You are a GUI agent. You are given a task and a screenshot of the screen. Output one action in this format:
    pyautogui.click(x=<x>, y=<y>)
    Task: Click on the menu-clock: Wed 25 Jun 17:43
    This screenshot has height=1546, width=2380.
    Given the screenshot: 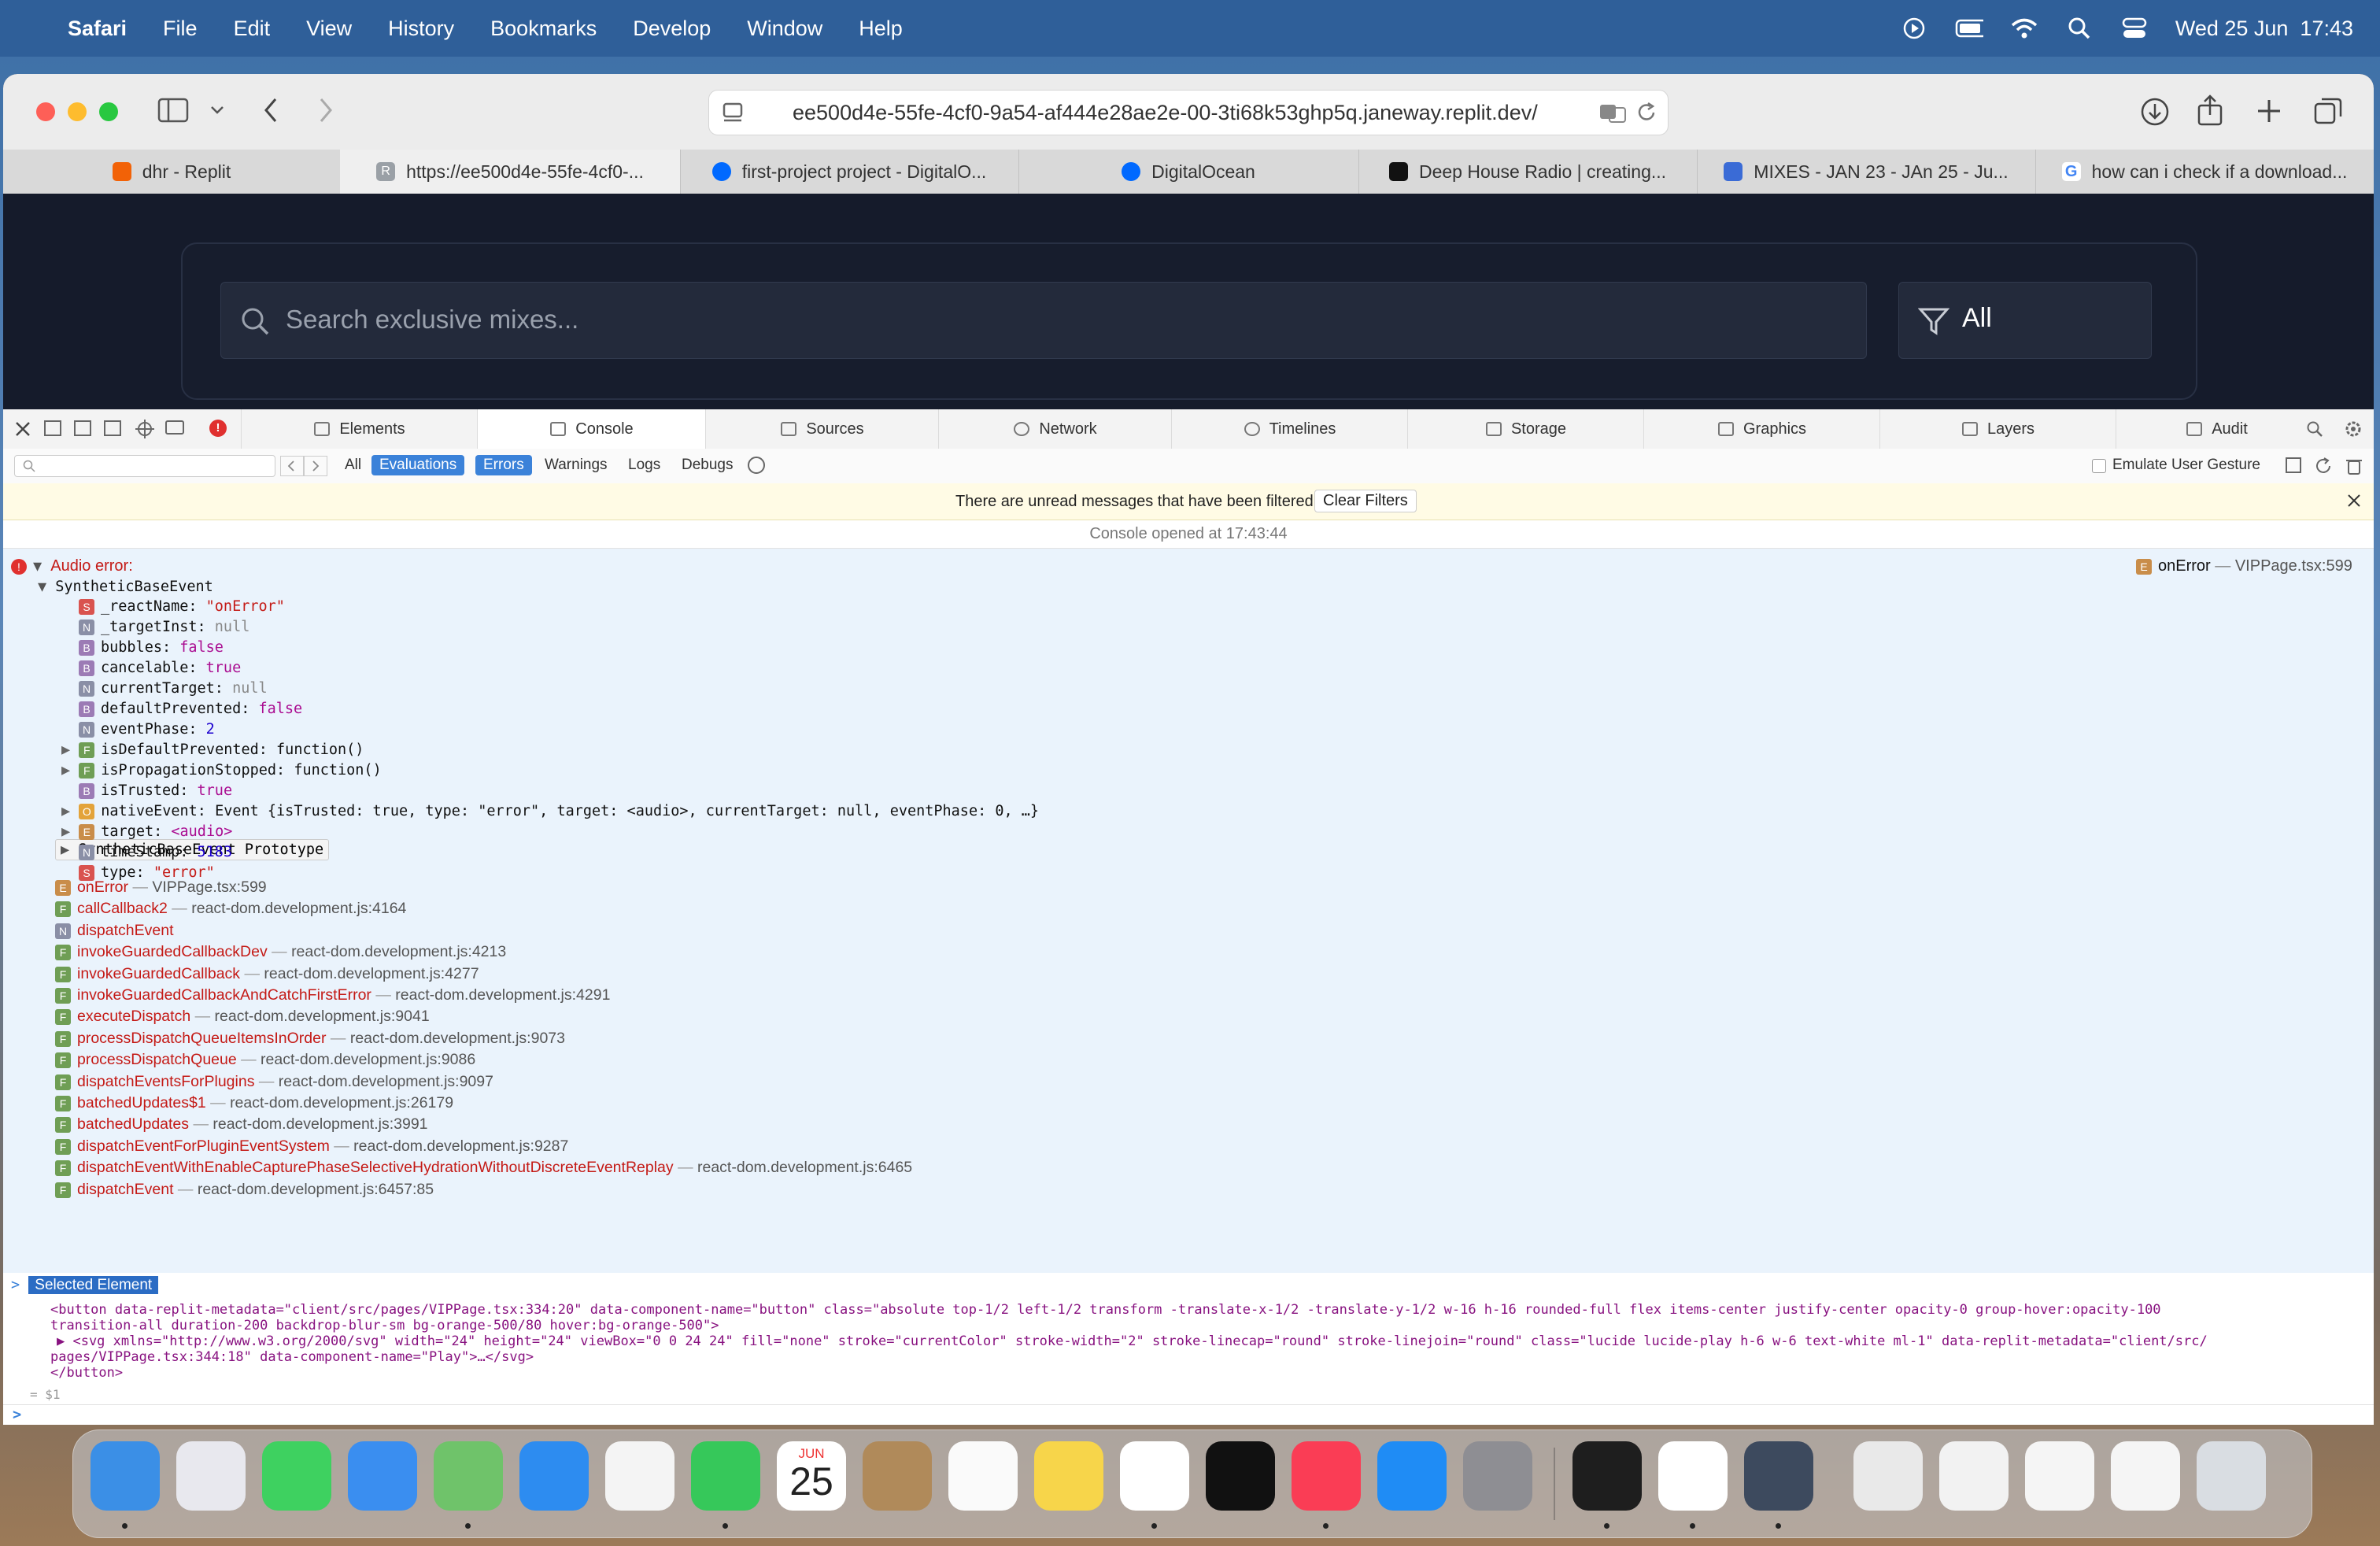 What is the action you would take?
    pyautogui.click(x=2264, y=29)
    